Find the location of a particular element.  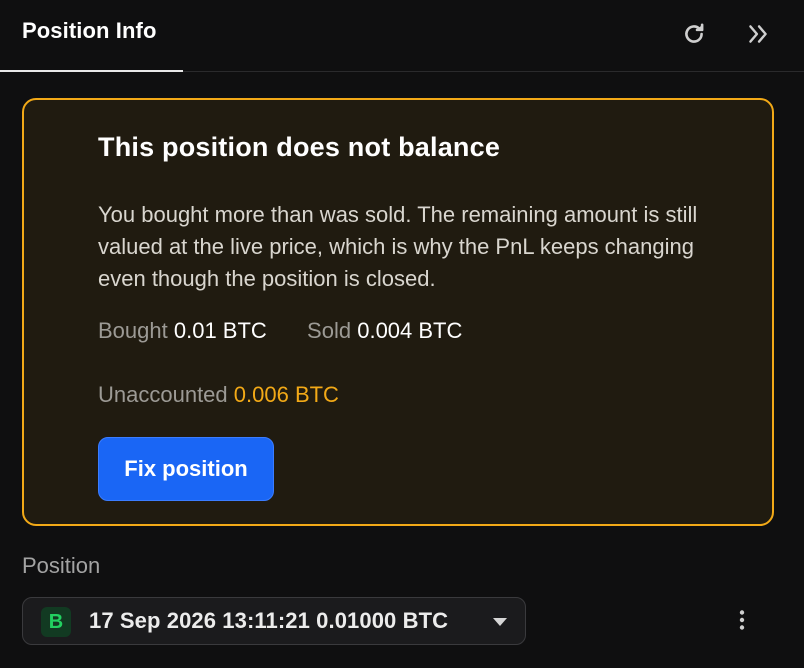

position-select: B 17 Sep 2026 13:11:21 0.01000 BTC is located at coordinates (274, 621).